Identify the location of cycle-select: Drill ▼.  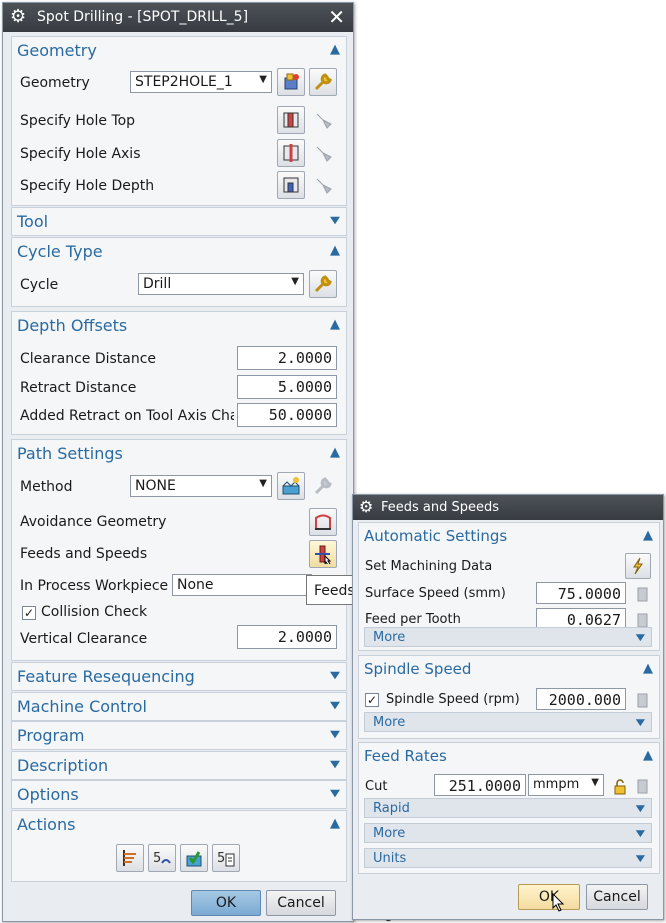
(221, 284).